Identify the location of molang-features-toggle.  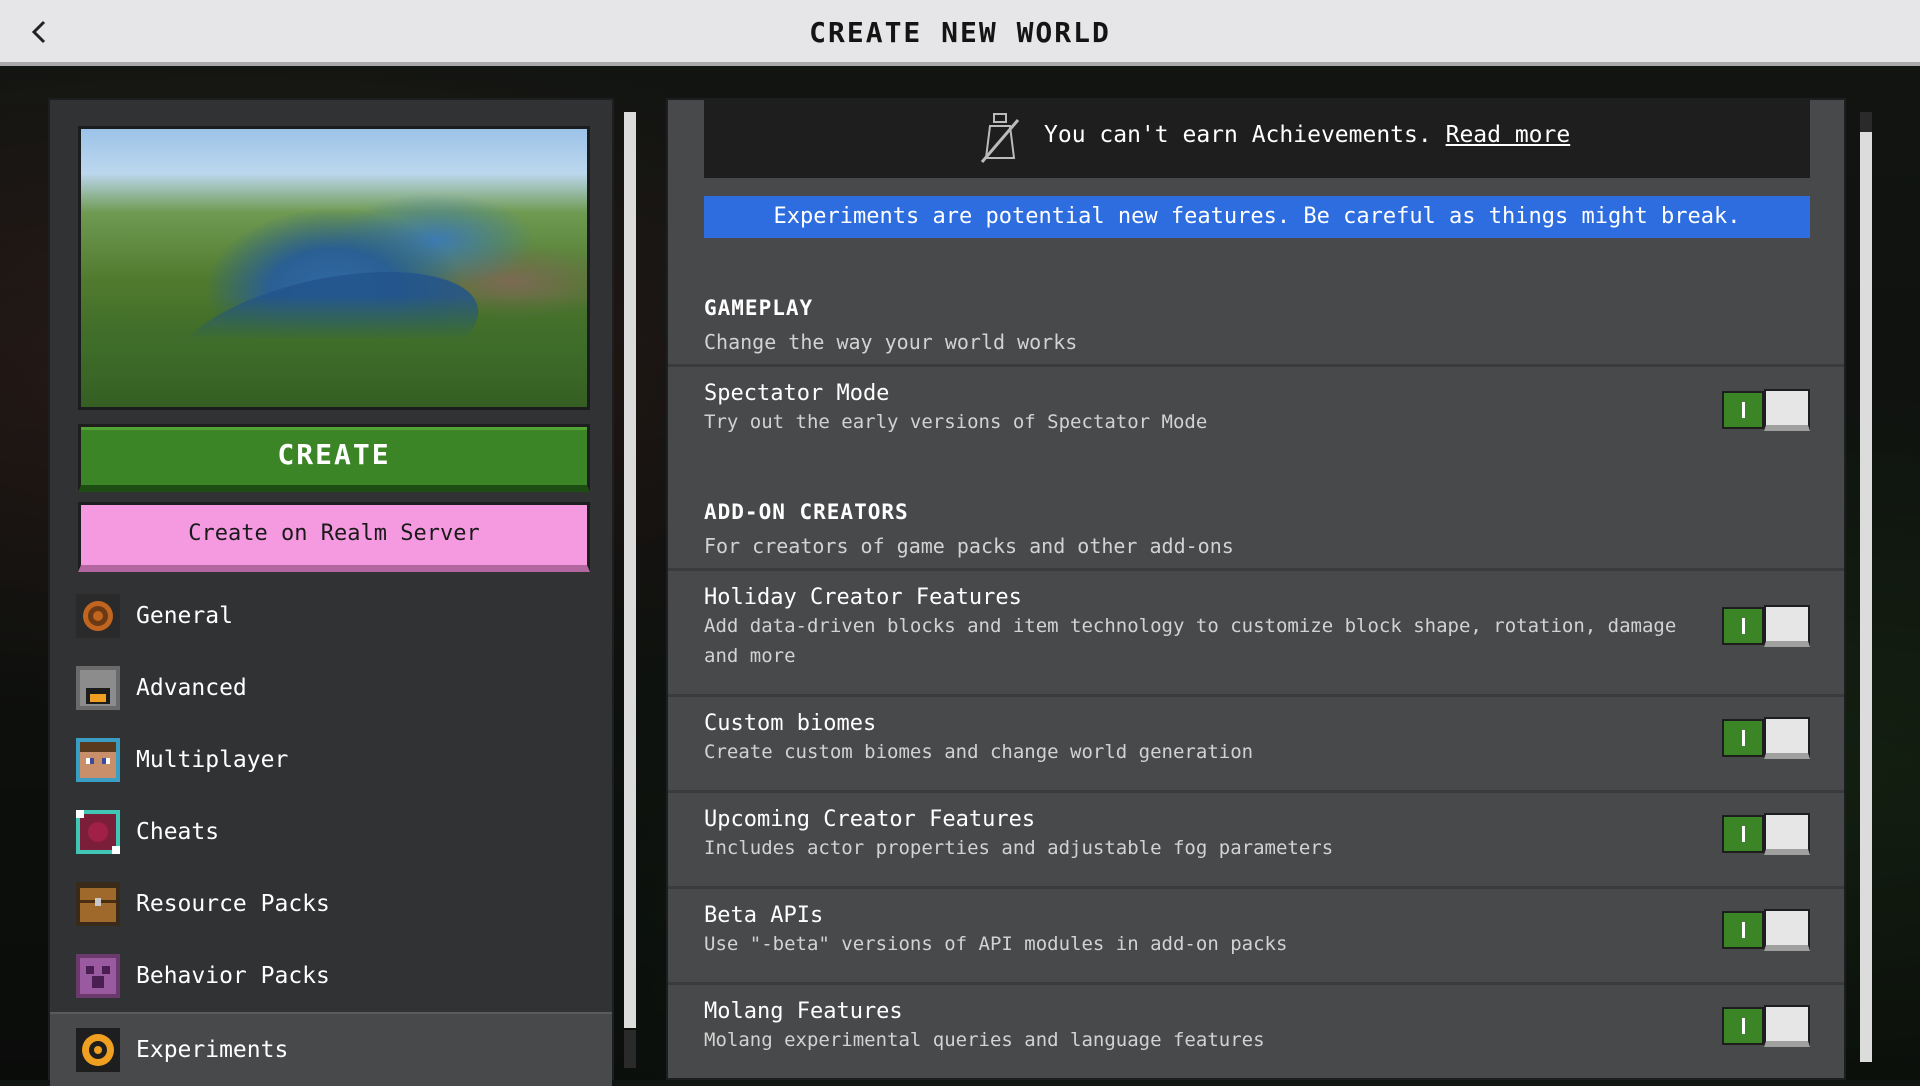
(1767, 1026).